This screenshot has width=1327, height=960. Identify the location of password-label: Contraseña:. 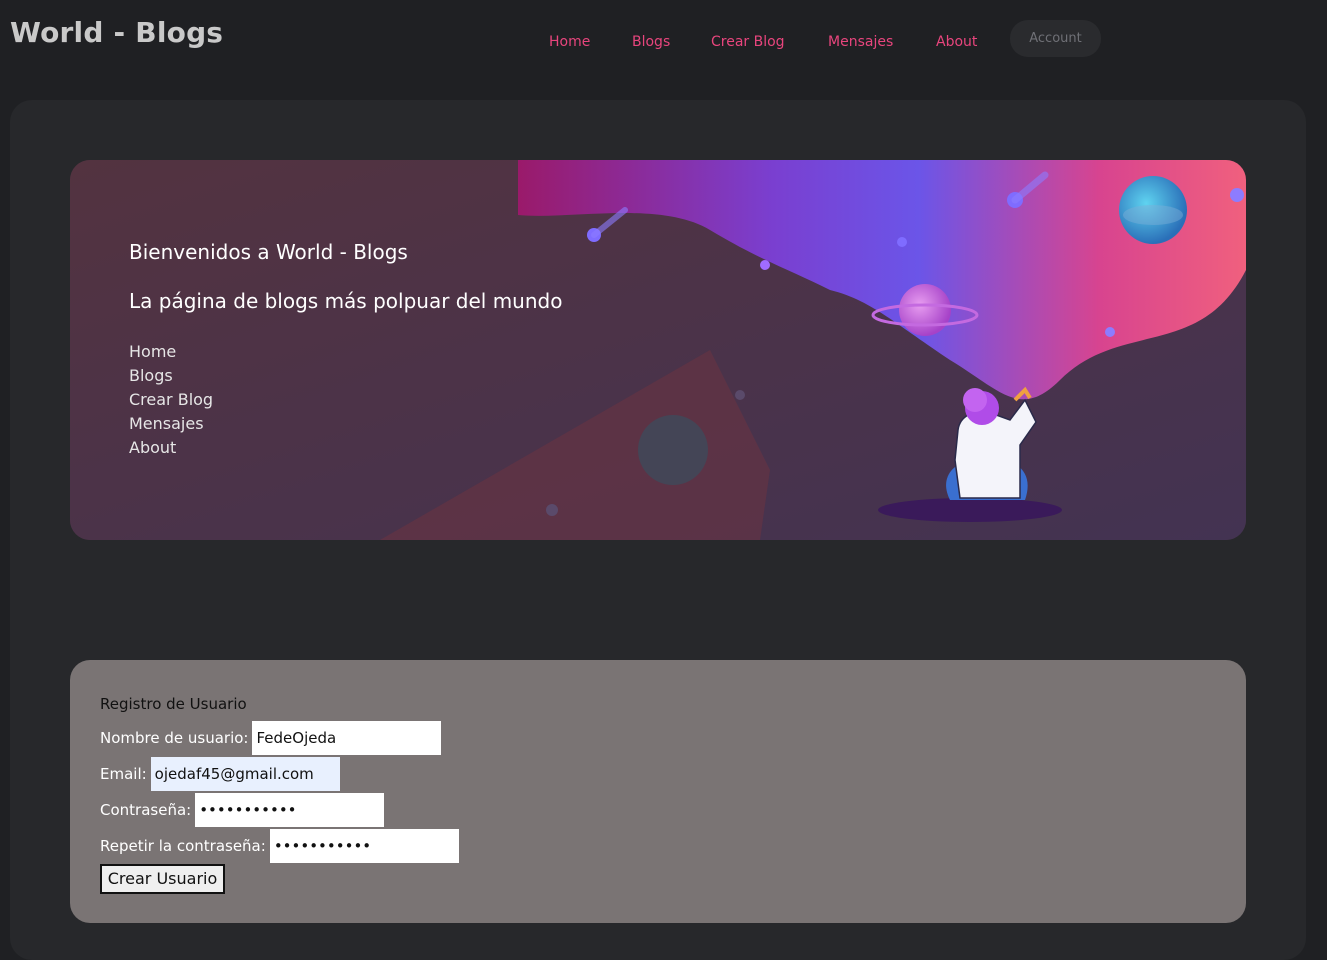
(146, 810).